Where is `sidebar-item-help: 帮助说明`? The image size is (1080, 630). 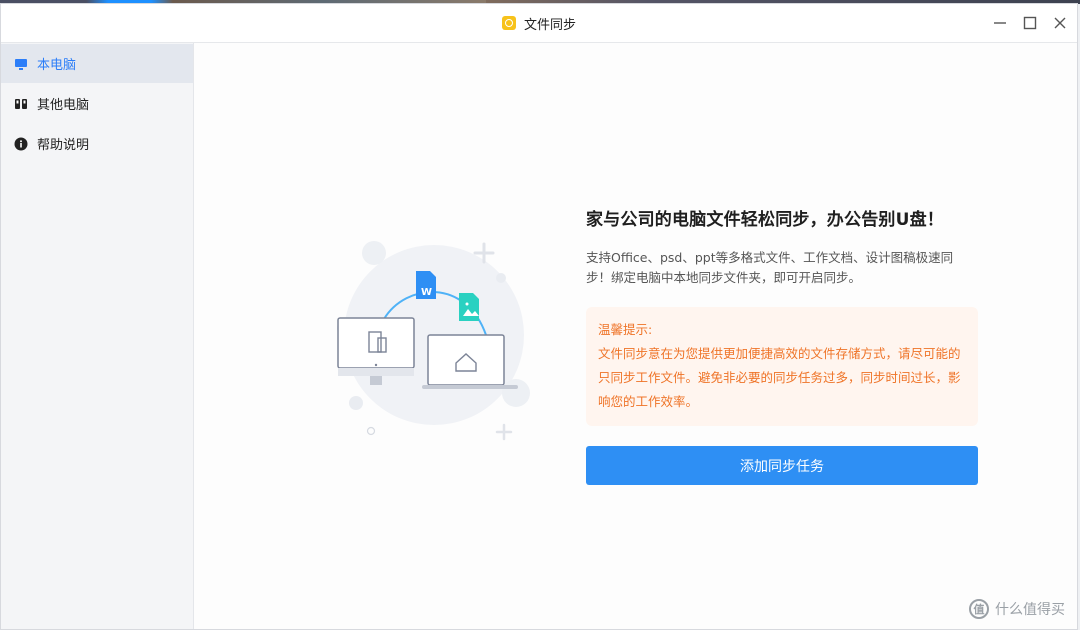 sidebar-item-help: 帮助说明 is located at coordinates (97, 143).